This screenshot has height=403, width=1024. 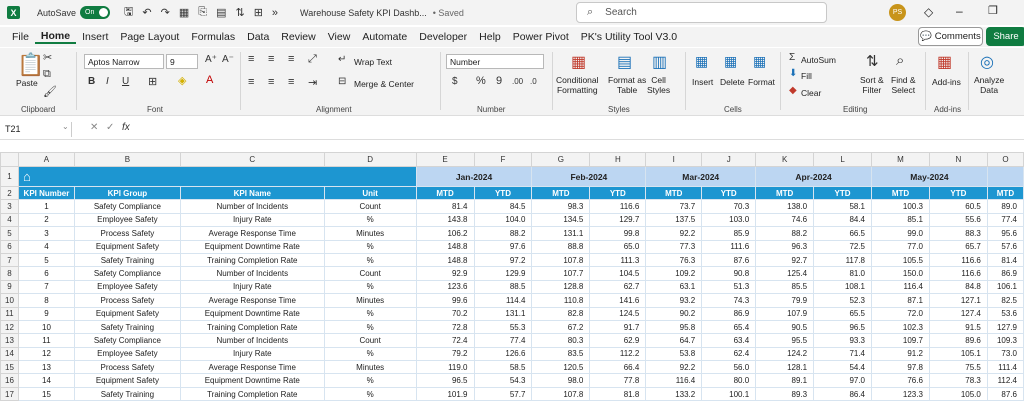 What do you see at coordinates (702, 82) in the screenshot?
I see `insert-cells-button: Insert` at bounding box center [702, 82].